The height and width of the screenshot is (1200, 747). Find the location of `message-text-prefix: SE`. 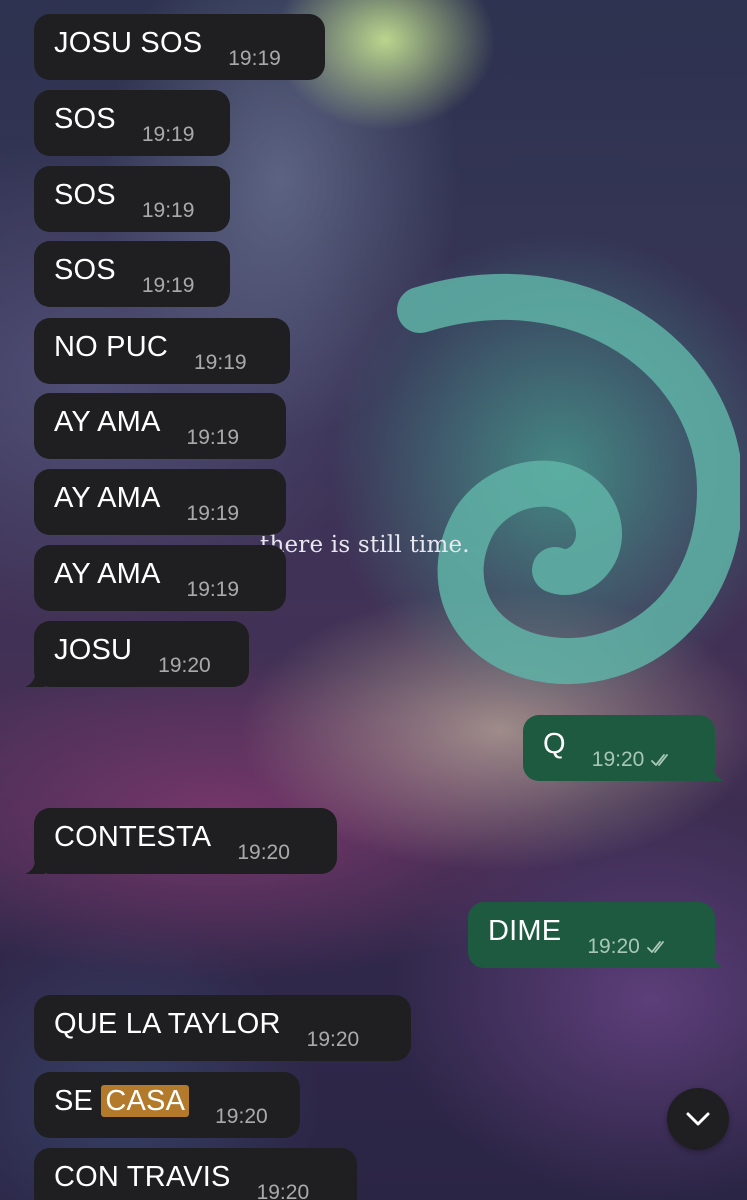

message-text-prefix: SE is located at coordinates (78, 1100).